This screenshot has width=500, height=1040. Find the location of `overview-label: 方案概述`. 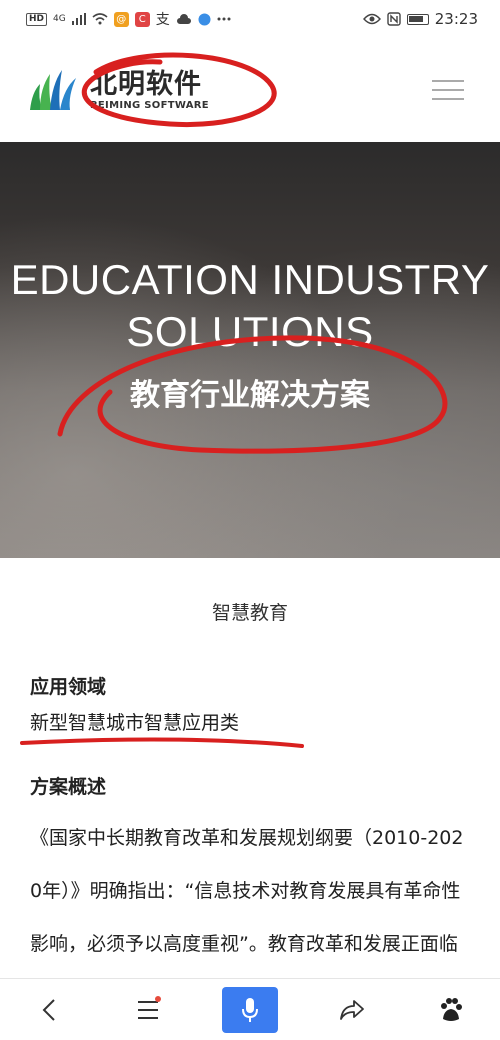

overview-label: 方案概述 is located at coordinates (68, 787).